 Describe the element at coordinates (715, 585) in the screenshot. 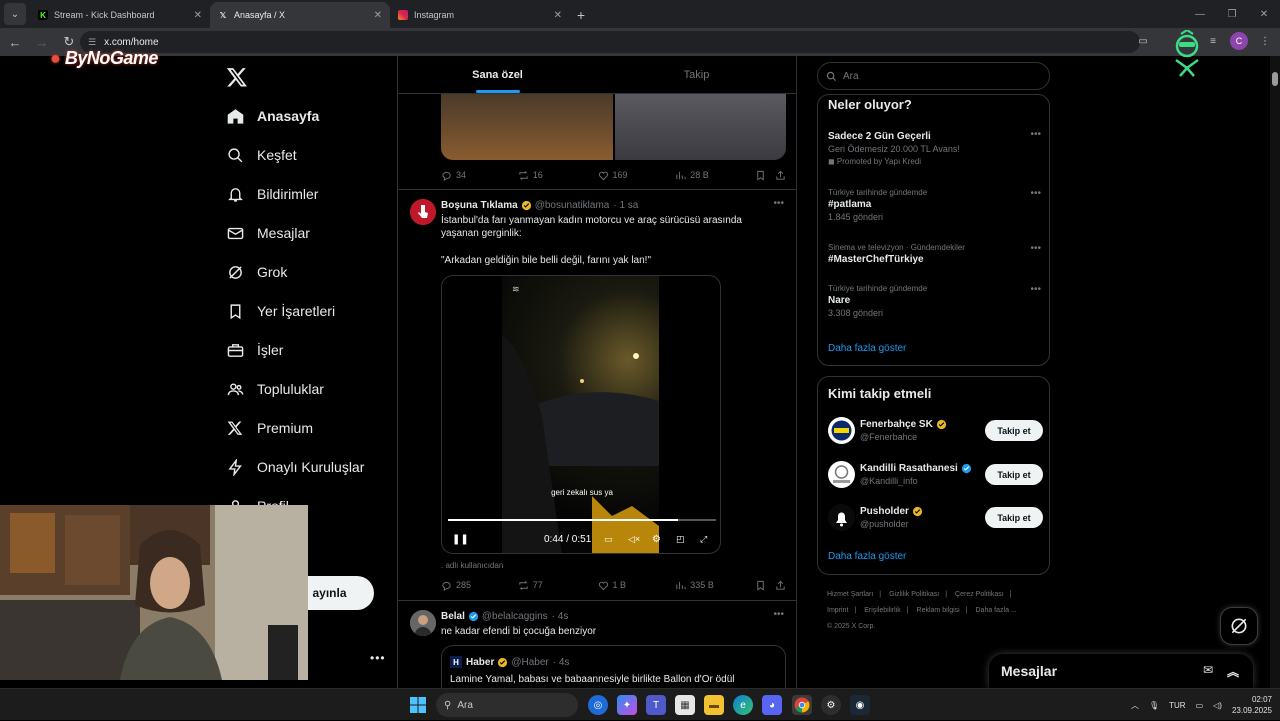

I see `views-button: 335 B` at that location.